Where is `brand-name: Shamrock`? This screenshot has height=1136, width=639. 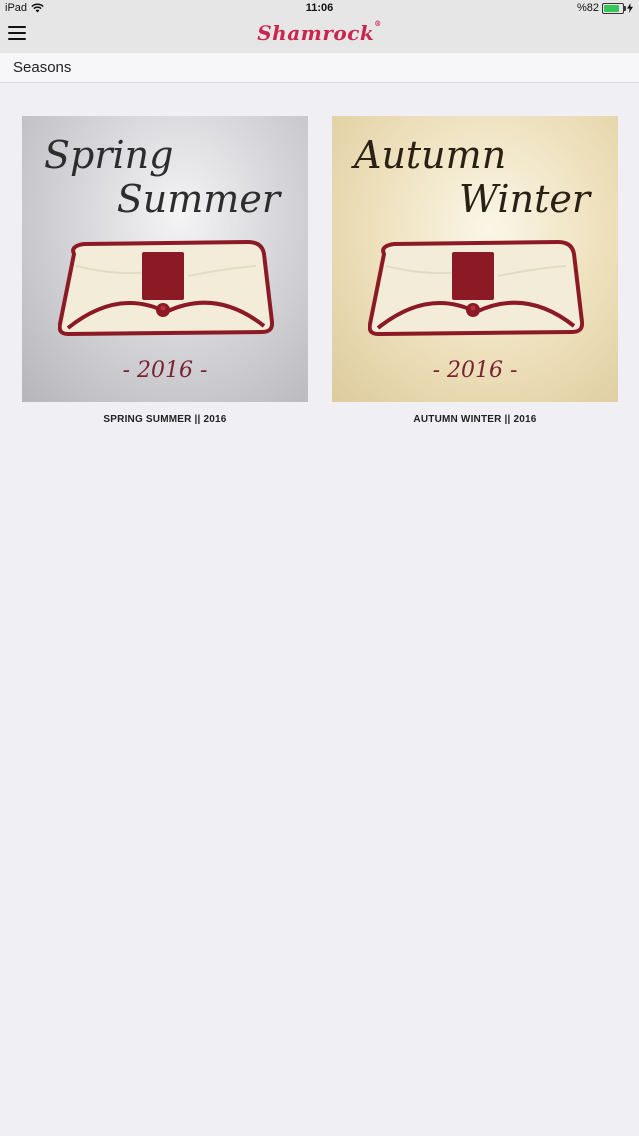 brand-name: Shamrock is located at coordinates (316, 33).